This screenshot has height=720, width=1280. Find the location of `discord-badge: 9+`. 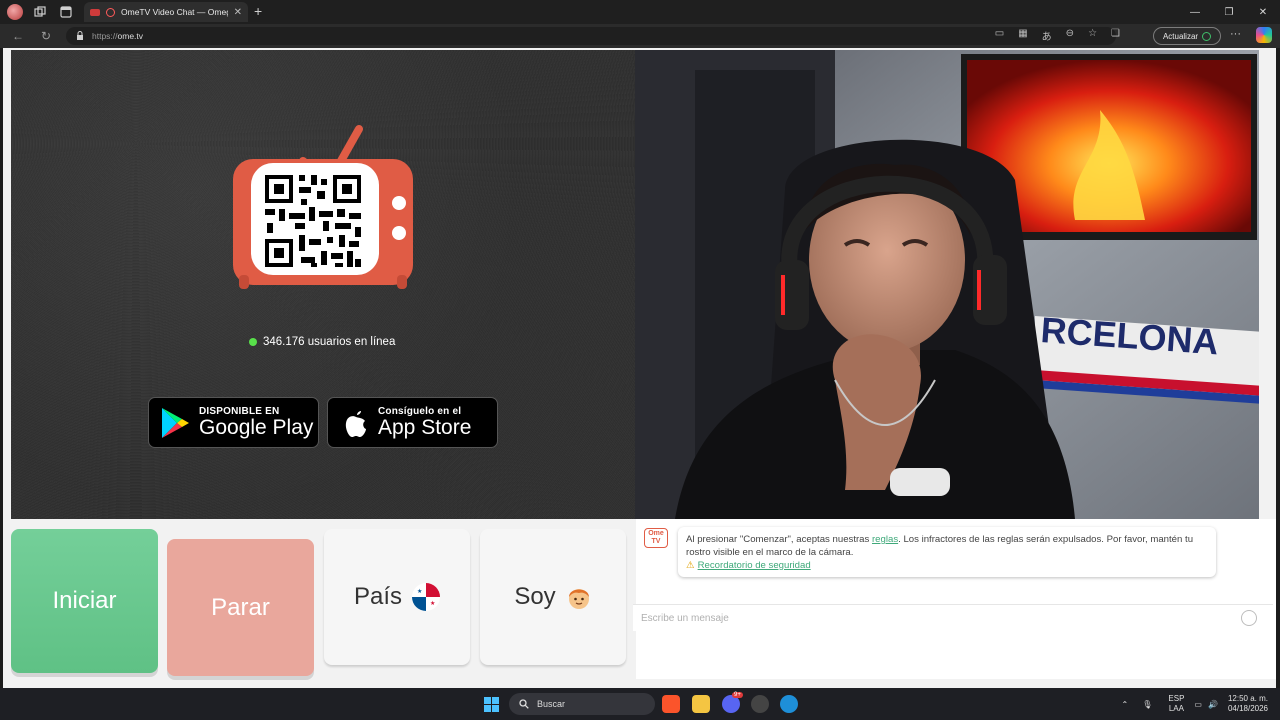

discord-badge: 9+ is located at coordinates (737, 695).